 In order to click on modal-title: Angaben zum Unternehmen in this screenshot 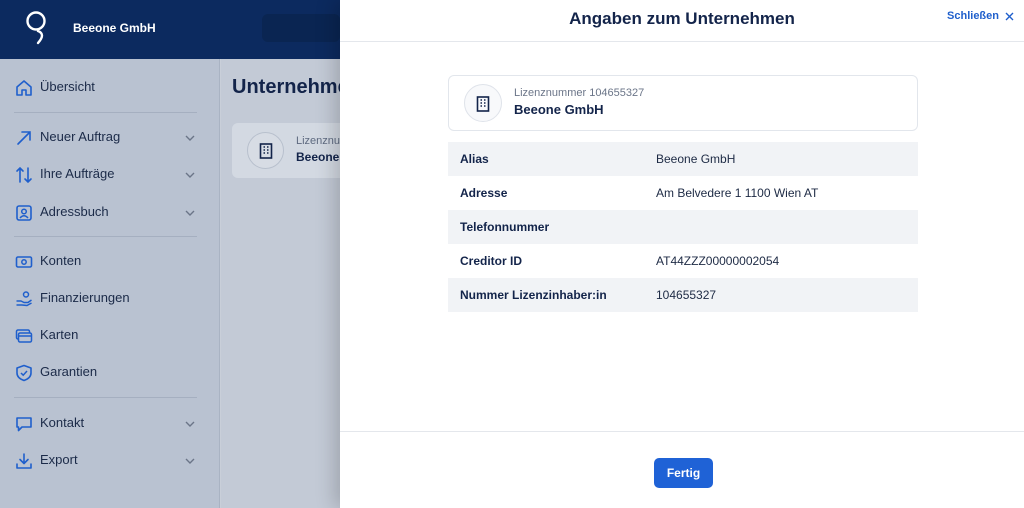, I will do `click(682, 18)`.